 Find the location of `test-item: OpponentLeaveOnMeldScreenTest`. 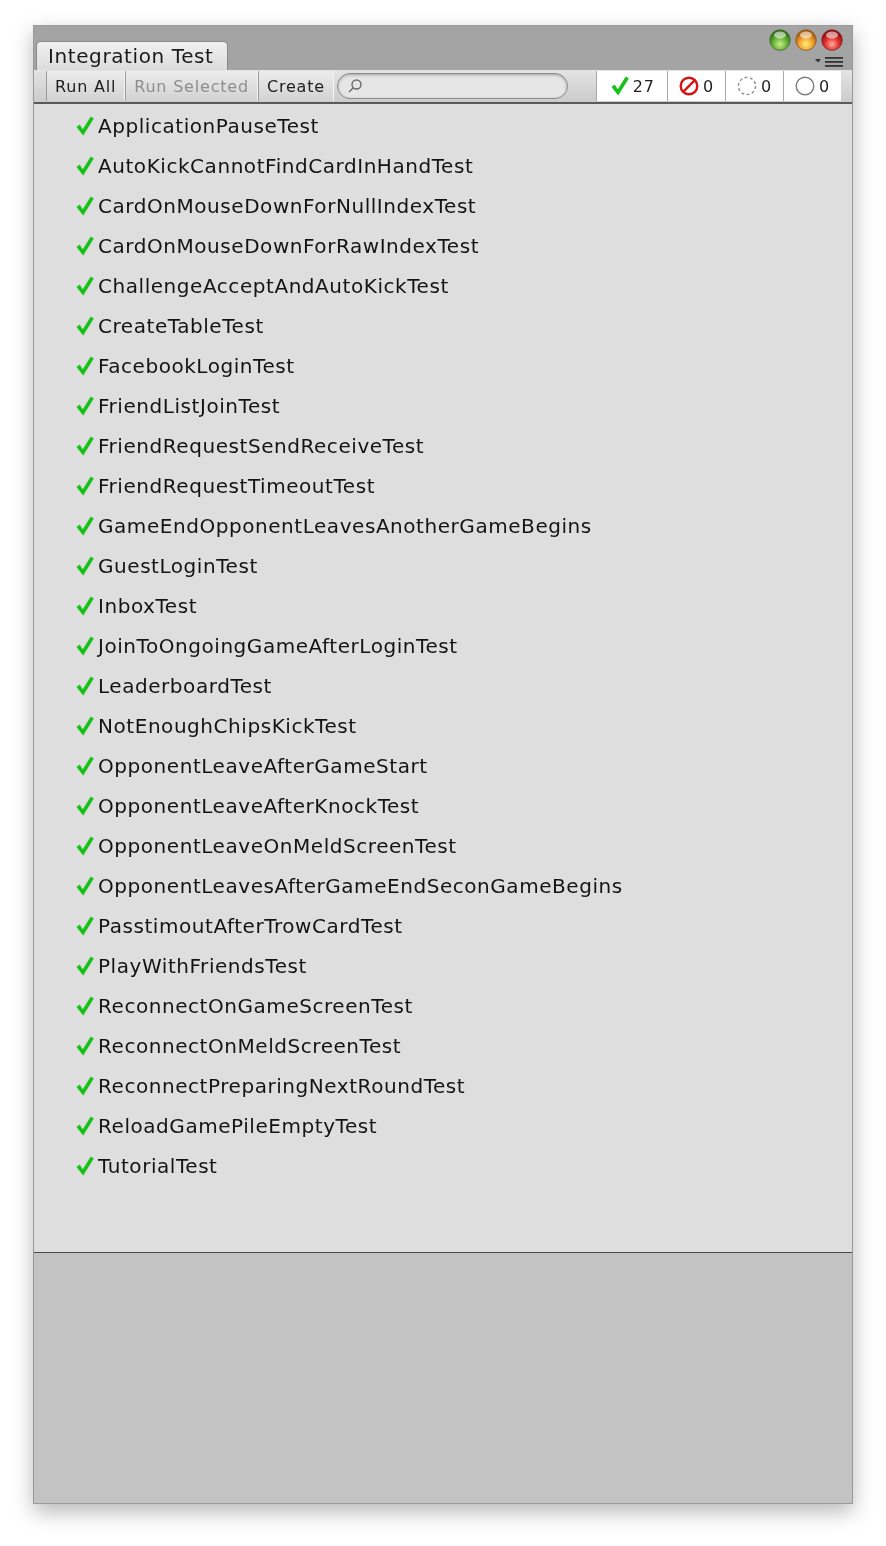

test-item: OpponentLeaveOnMeldScreenTest is located at coordinates (267, 846).